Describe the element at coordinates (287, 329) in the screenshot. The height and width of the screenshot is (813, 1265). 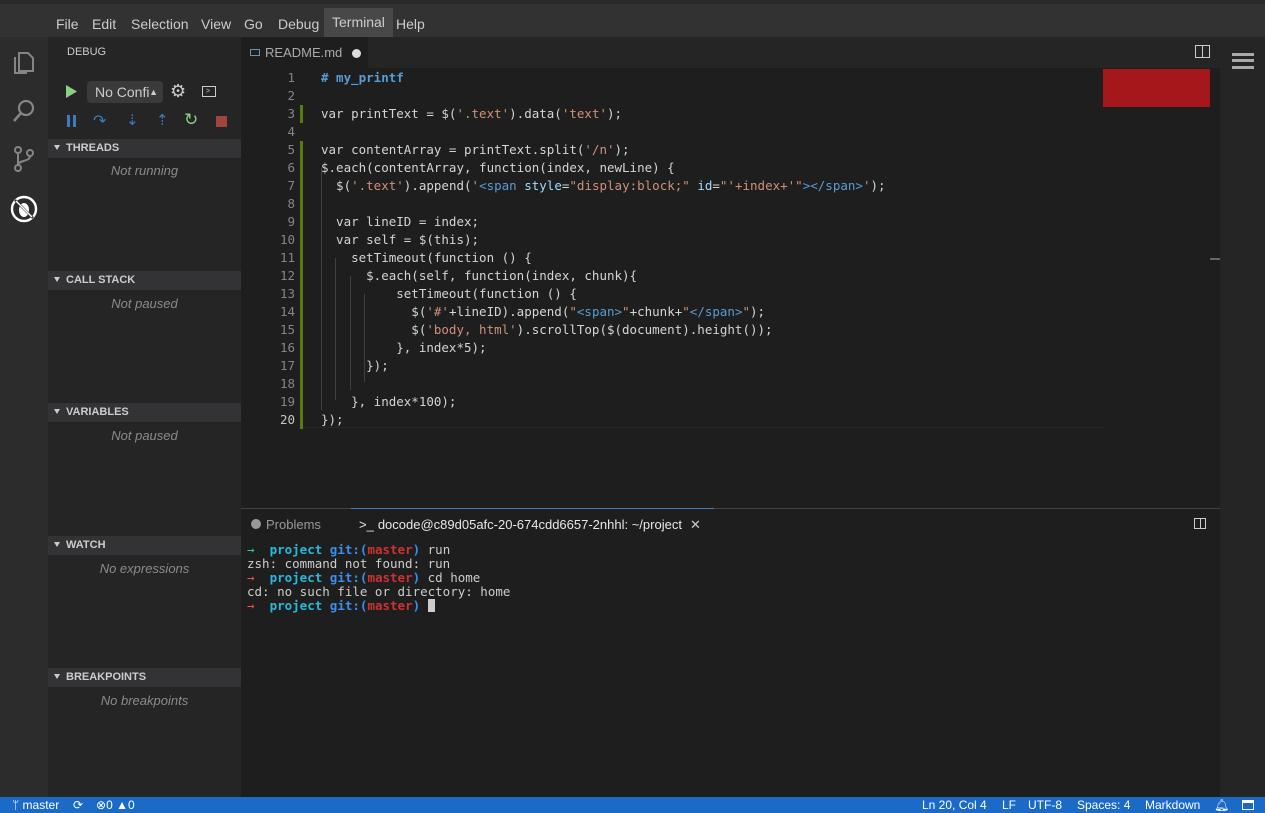
I see `line-number: 15` at that location.